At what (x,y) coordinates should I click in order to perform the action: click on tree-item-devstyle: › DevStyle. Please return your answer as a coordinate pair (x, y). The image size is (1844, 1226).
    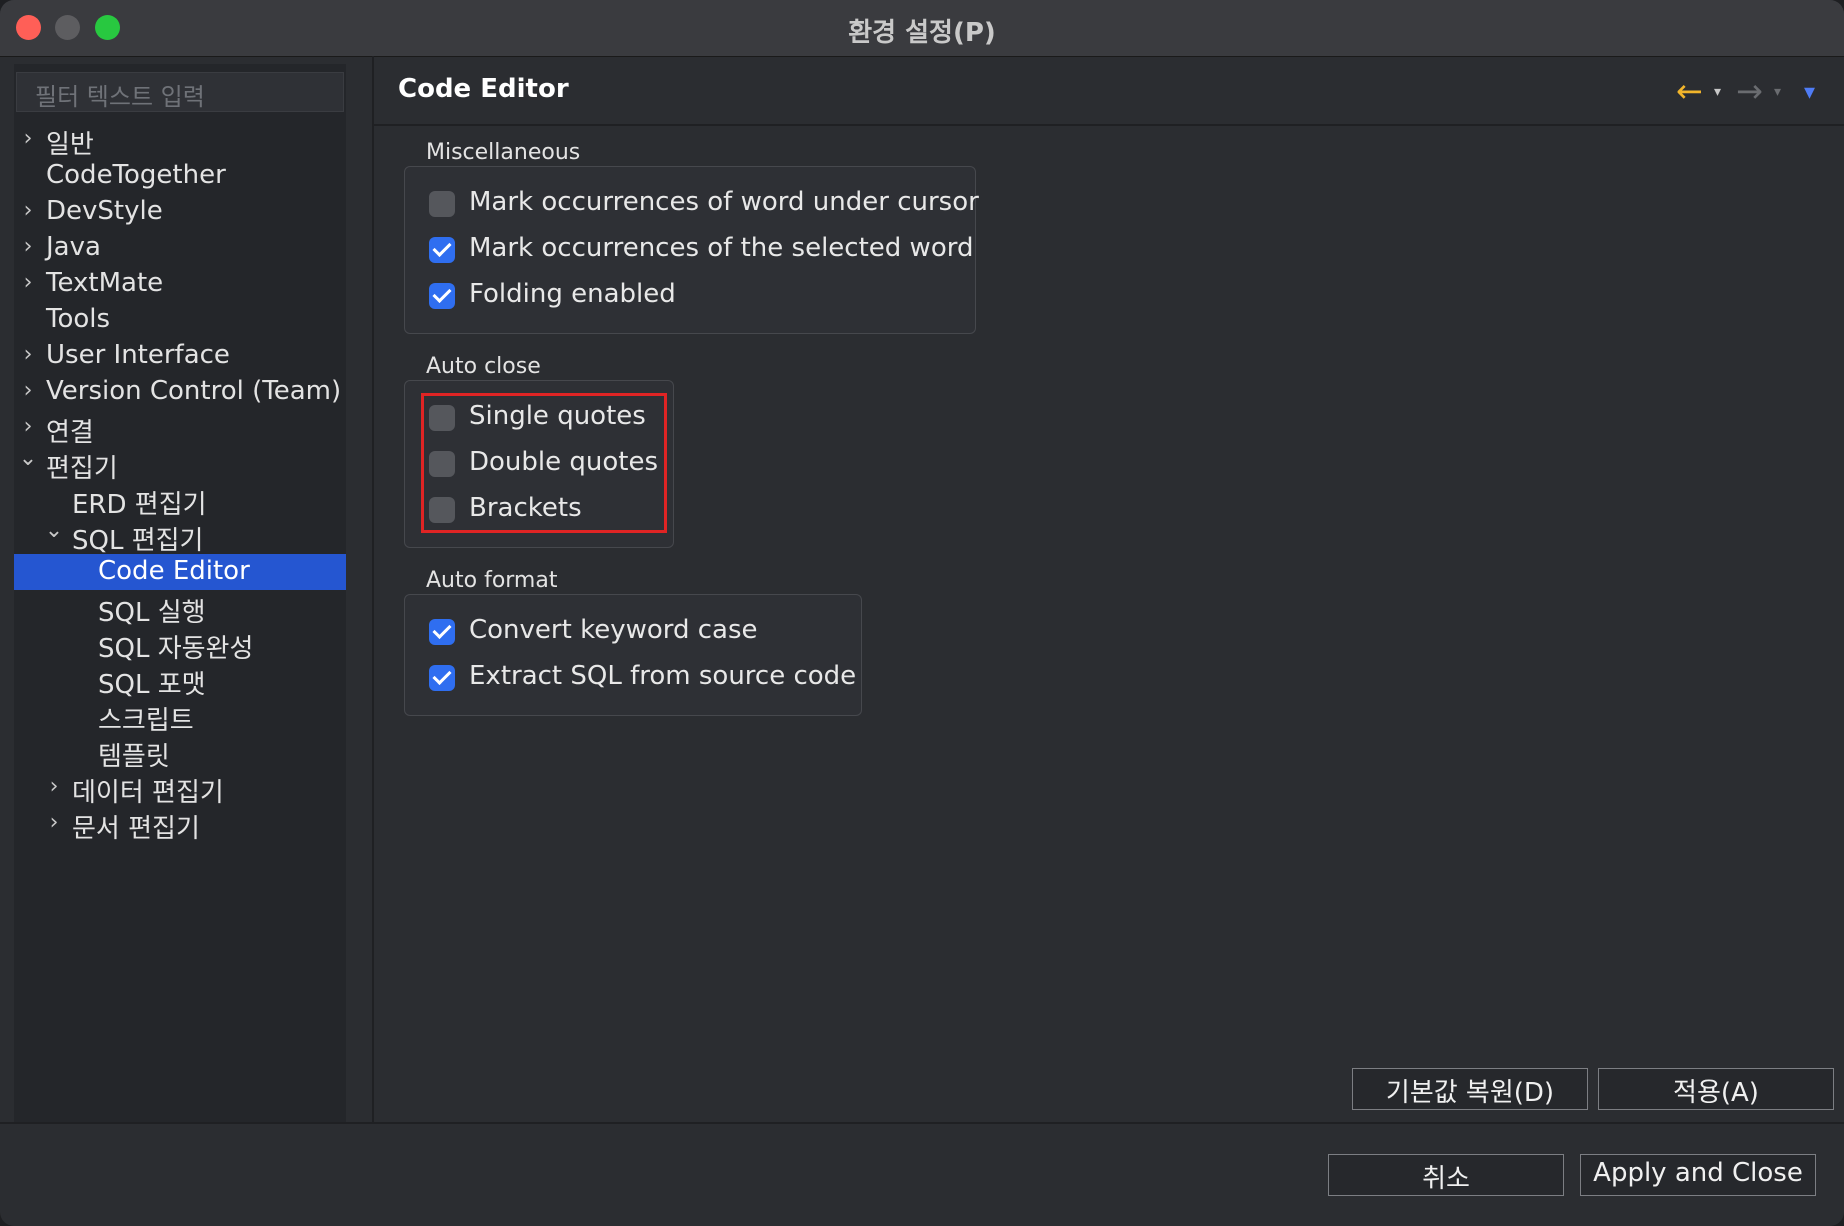
    Looking at the image, I should click on (180, 212).